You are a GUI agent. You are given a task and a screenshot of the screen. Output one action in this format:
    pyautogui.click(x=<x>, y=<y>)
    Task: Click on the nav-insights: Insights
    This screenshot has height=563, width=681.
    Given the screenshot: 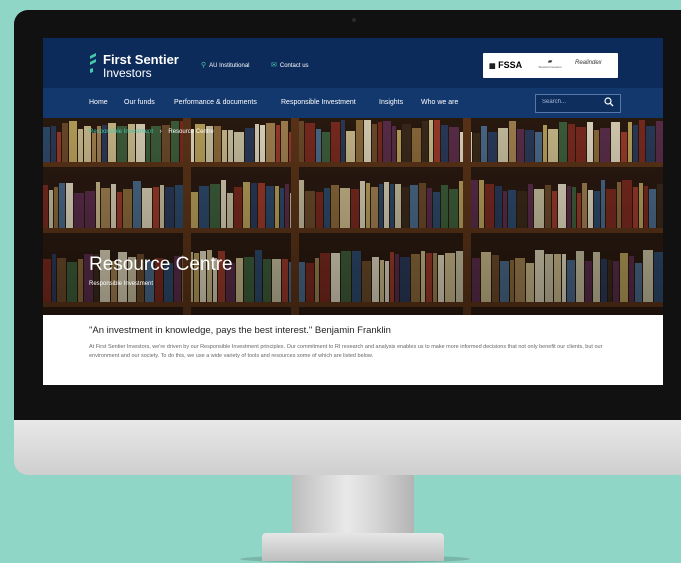 What is the action you would take?
    pyautogui.click(x=391, y=102)
    